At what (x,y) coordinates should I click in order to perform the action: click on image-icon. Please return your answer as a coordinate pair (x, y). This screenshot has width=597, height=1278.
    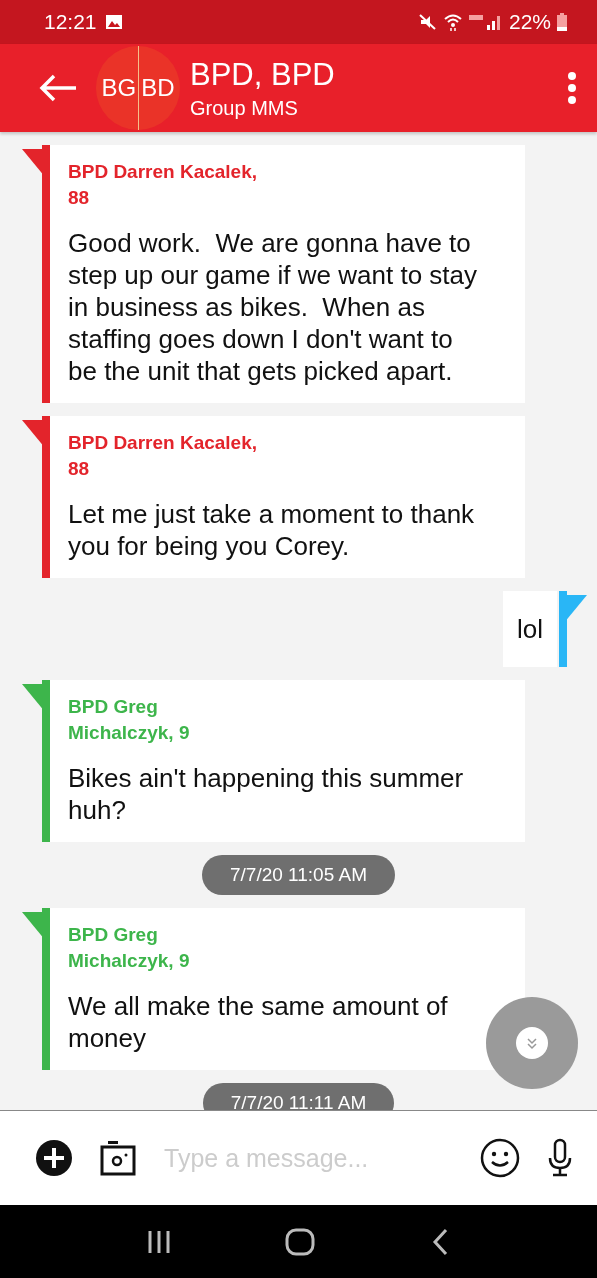
    Looking at the image, I should click on (113, 22).